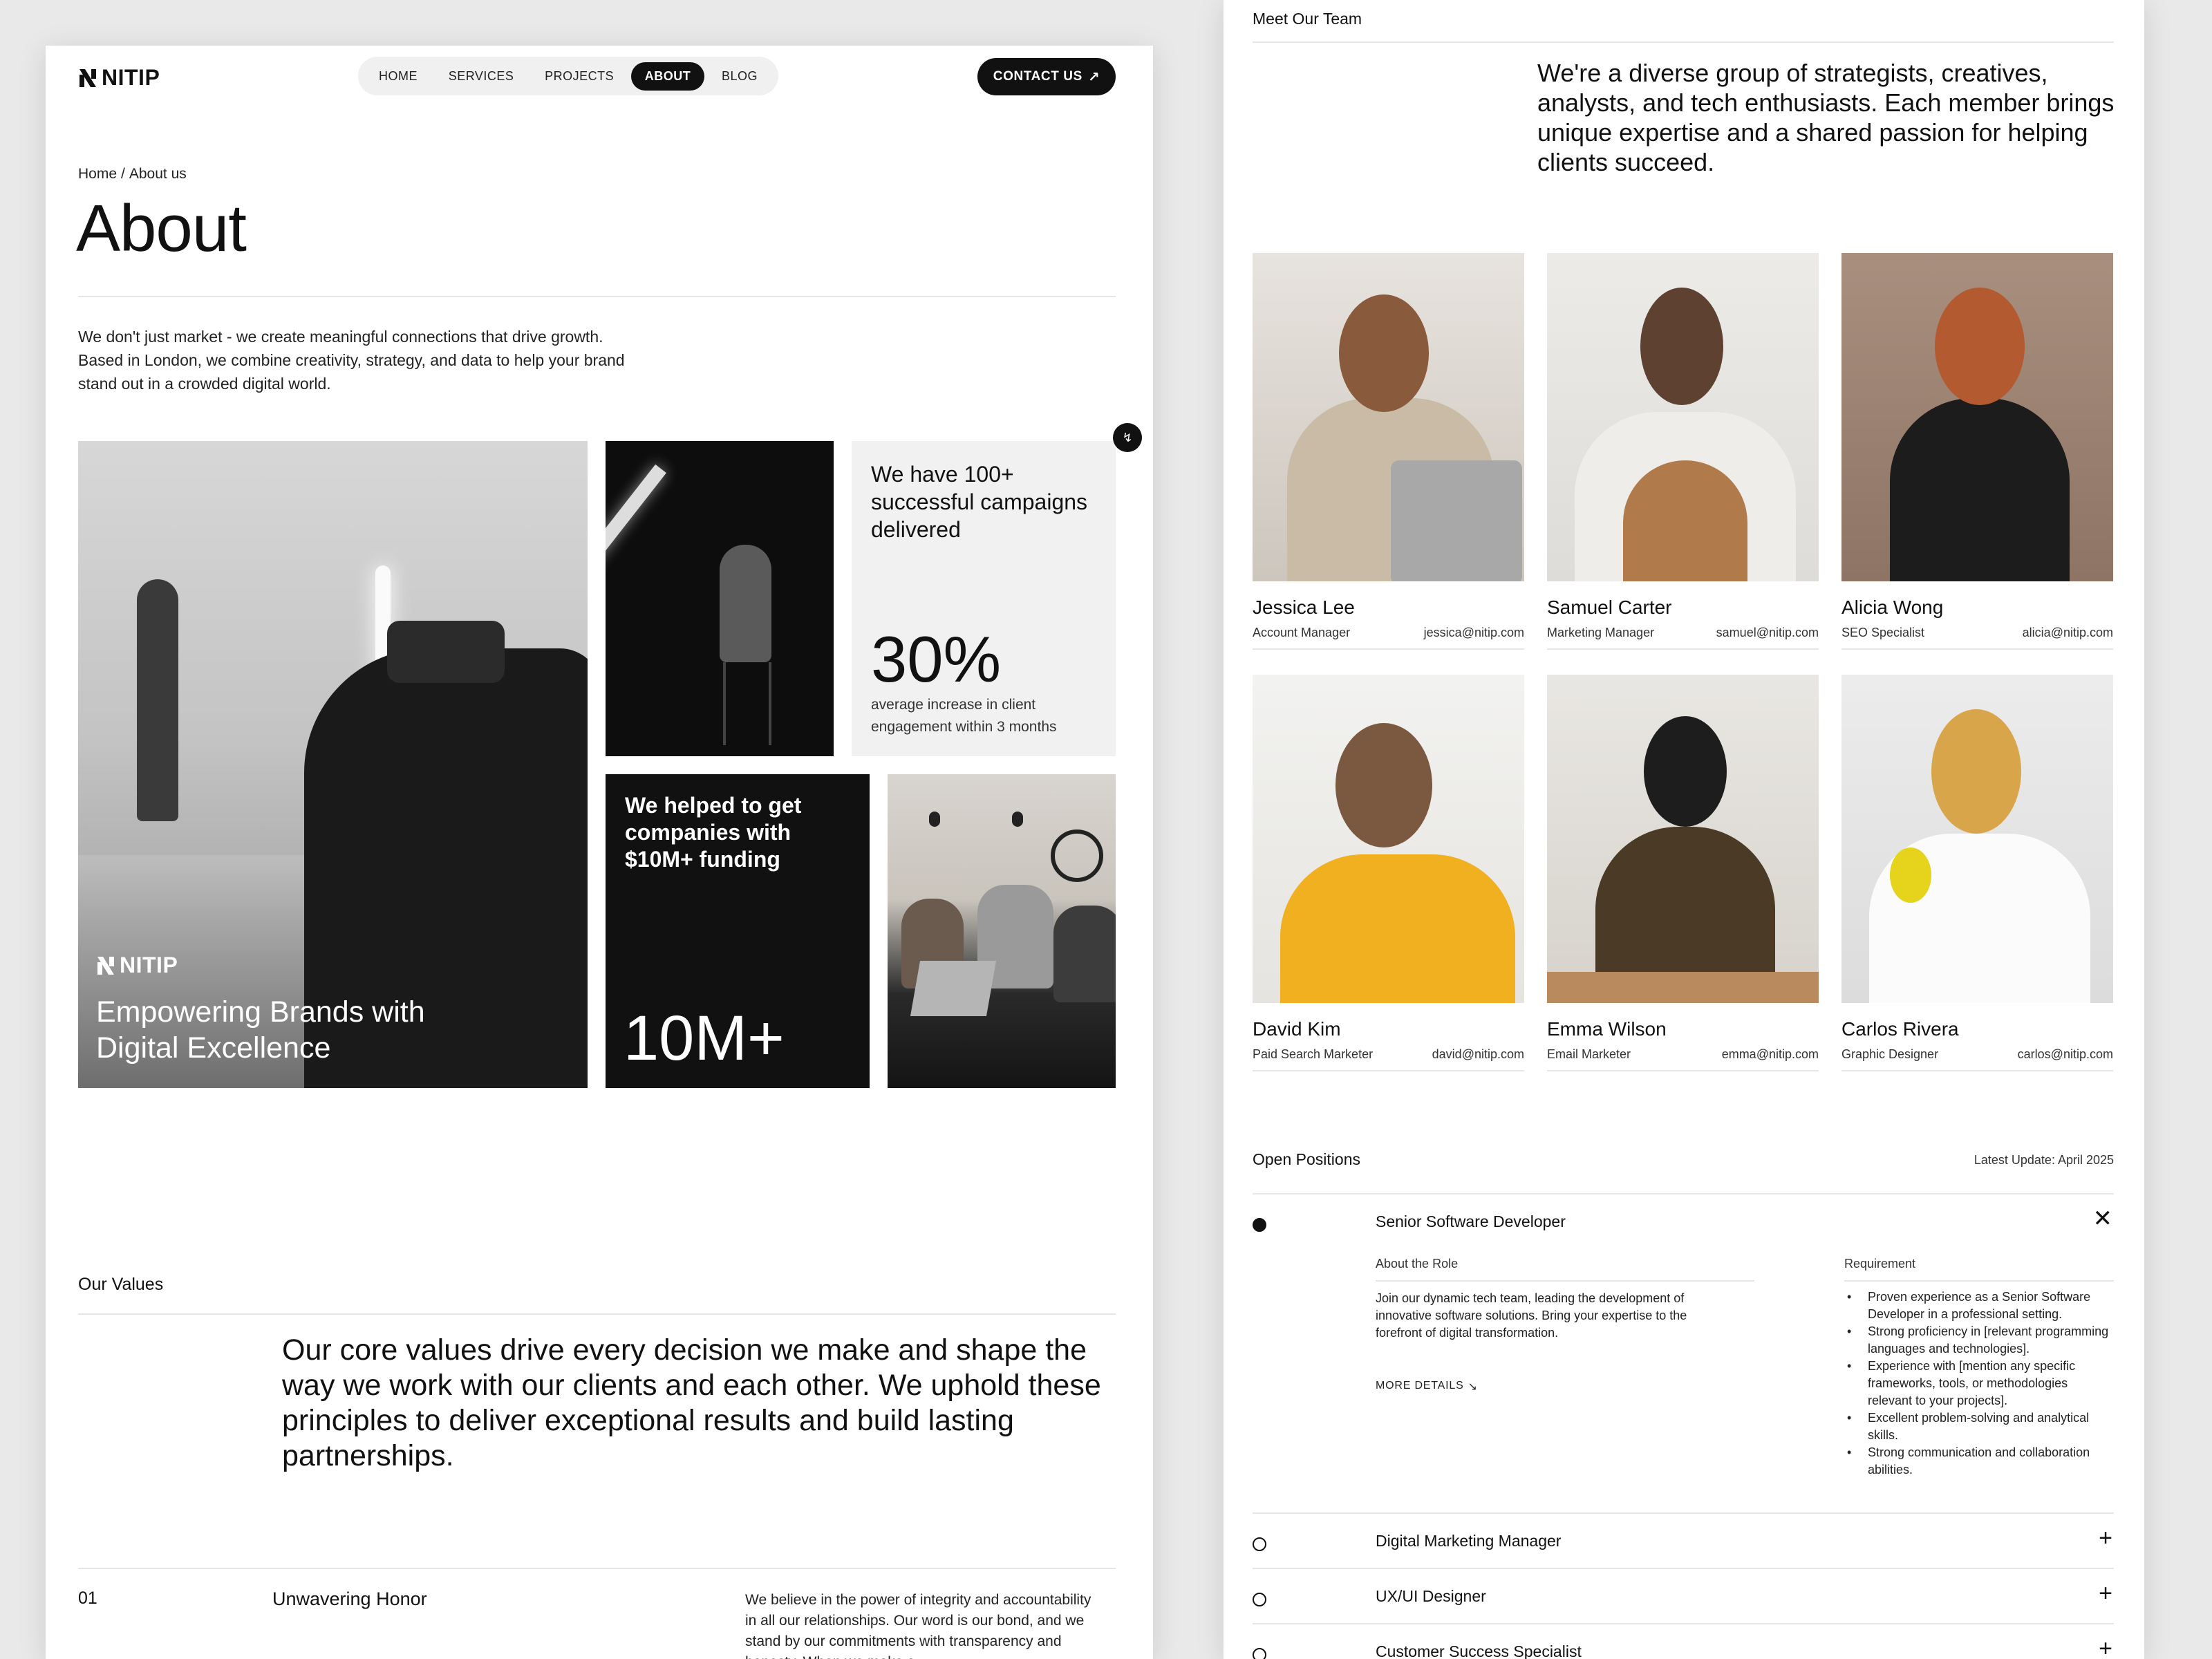 The height and width of the screenshot is (1659, 2212). I want to click on contact-us-button: CONTACT US ↗, so click(1046, 76).